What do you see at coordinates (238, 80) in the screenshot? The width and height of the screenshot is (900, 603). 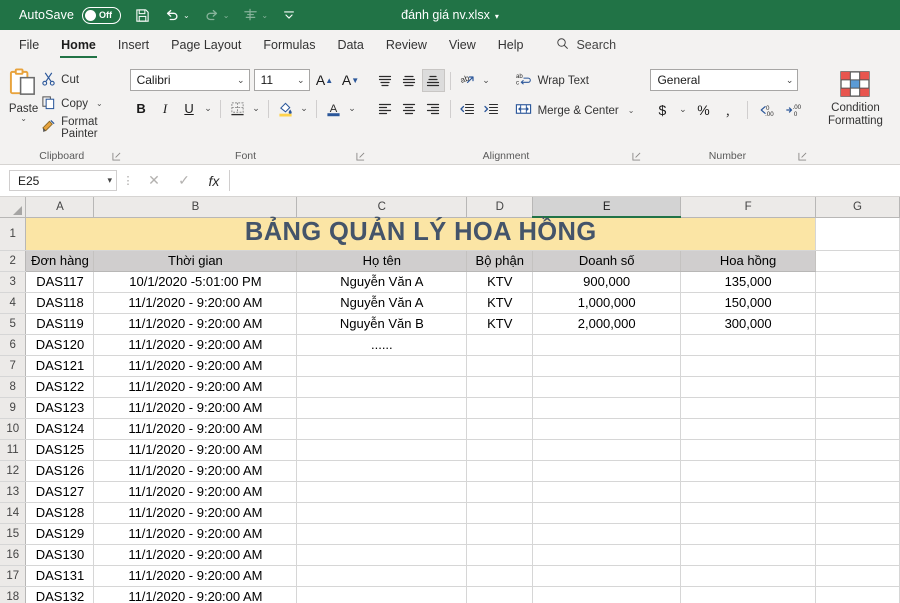 I see `font-name-caret: ⌄` at bounding box center [238, 80].